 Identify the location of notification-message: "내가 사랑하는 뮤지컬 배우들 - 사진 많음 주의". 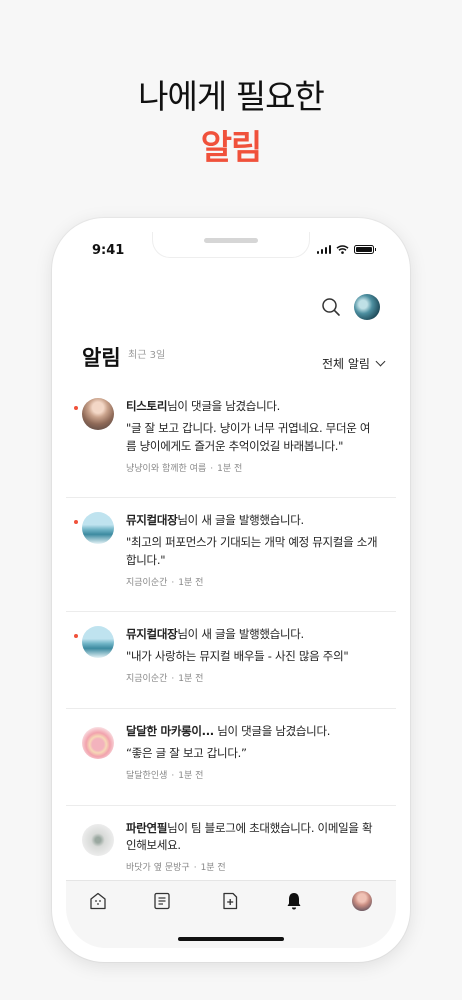
(237, 656).